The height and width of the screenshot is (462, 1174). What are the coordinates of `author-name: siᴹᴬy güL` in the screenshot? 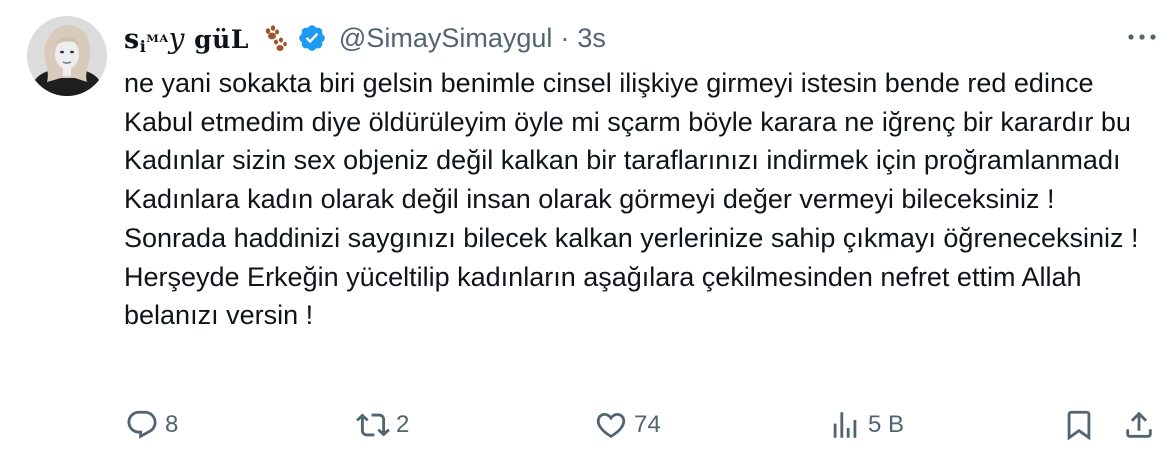 It's located at (186, 38).